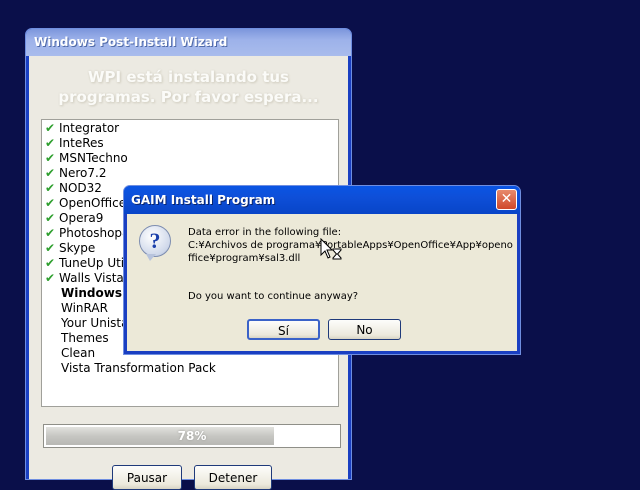  I want to click on list-item-label: WinRAR, so click(84, 308).